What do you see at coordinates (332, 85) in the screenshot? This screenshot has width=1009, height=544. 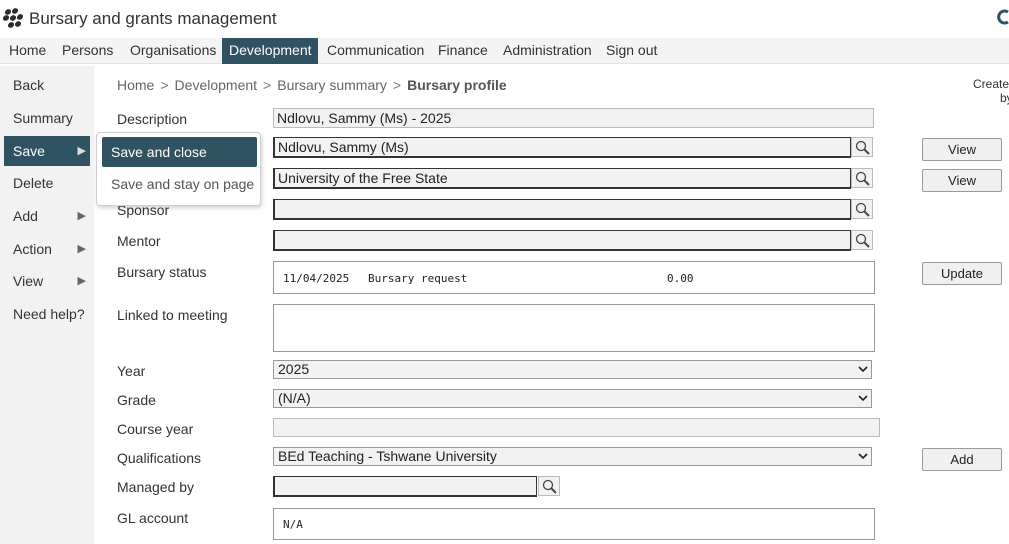 I see `breadcrumb-bursary-summary: Bursary summary` at bounding box center [332, 85].